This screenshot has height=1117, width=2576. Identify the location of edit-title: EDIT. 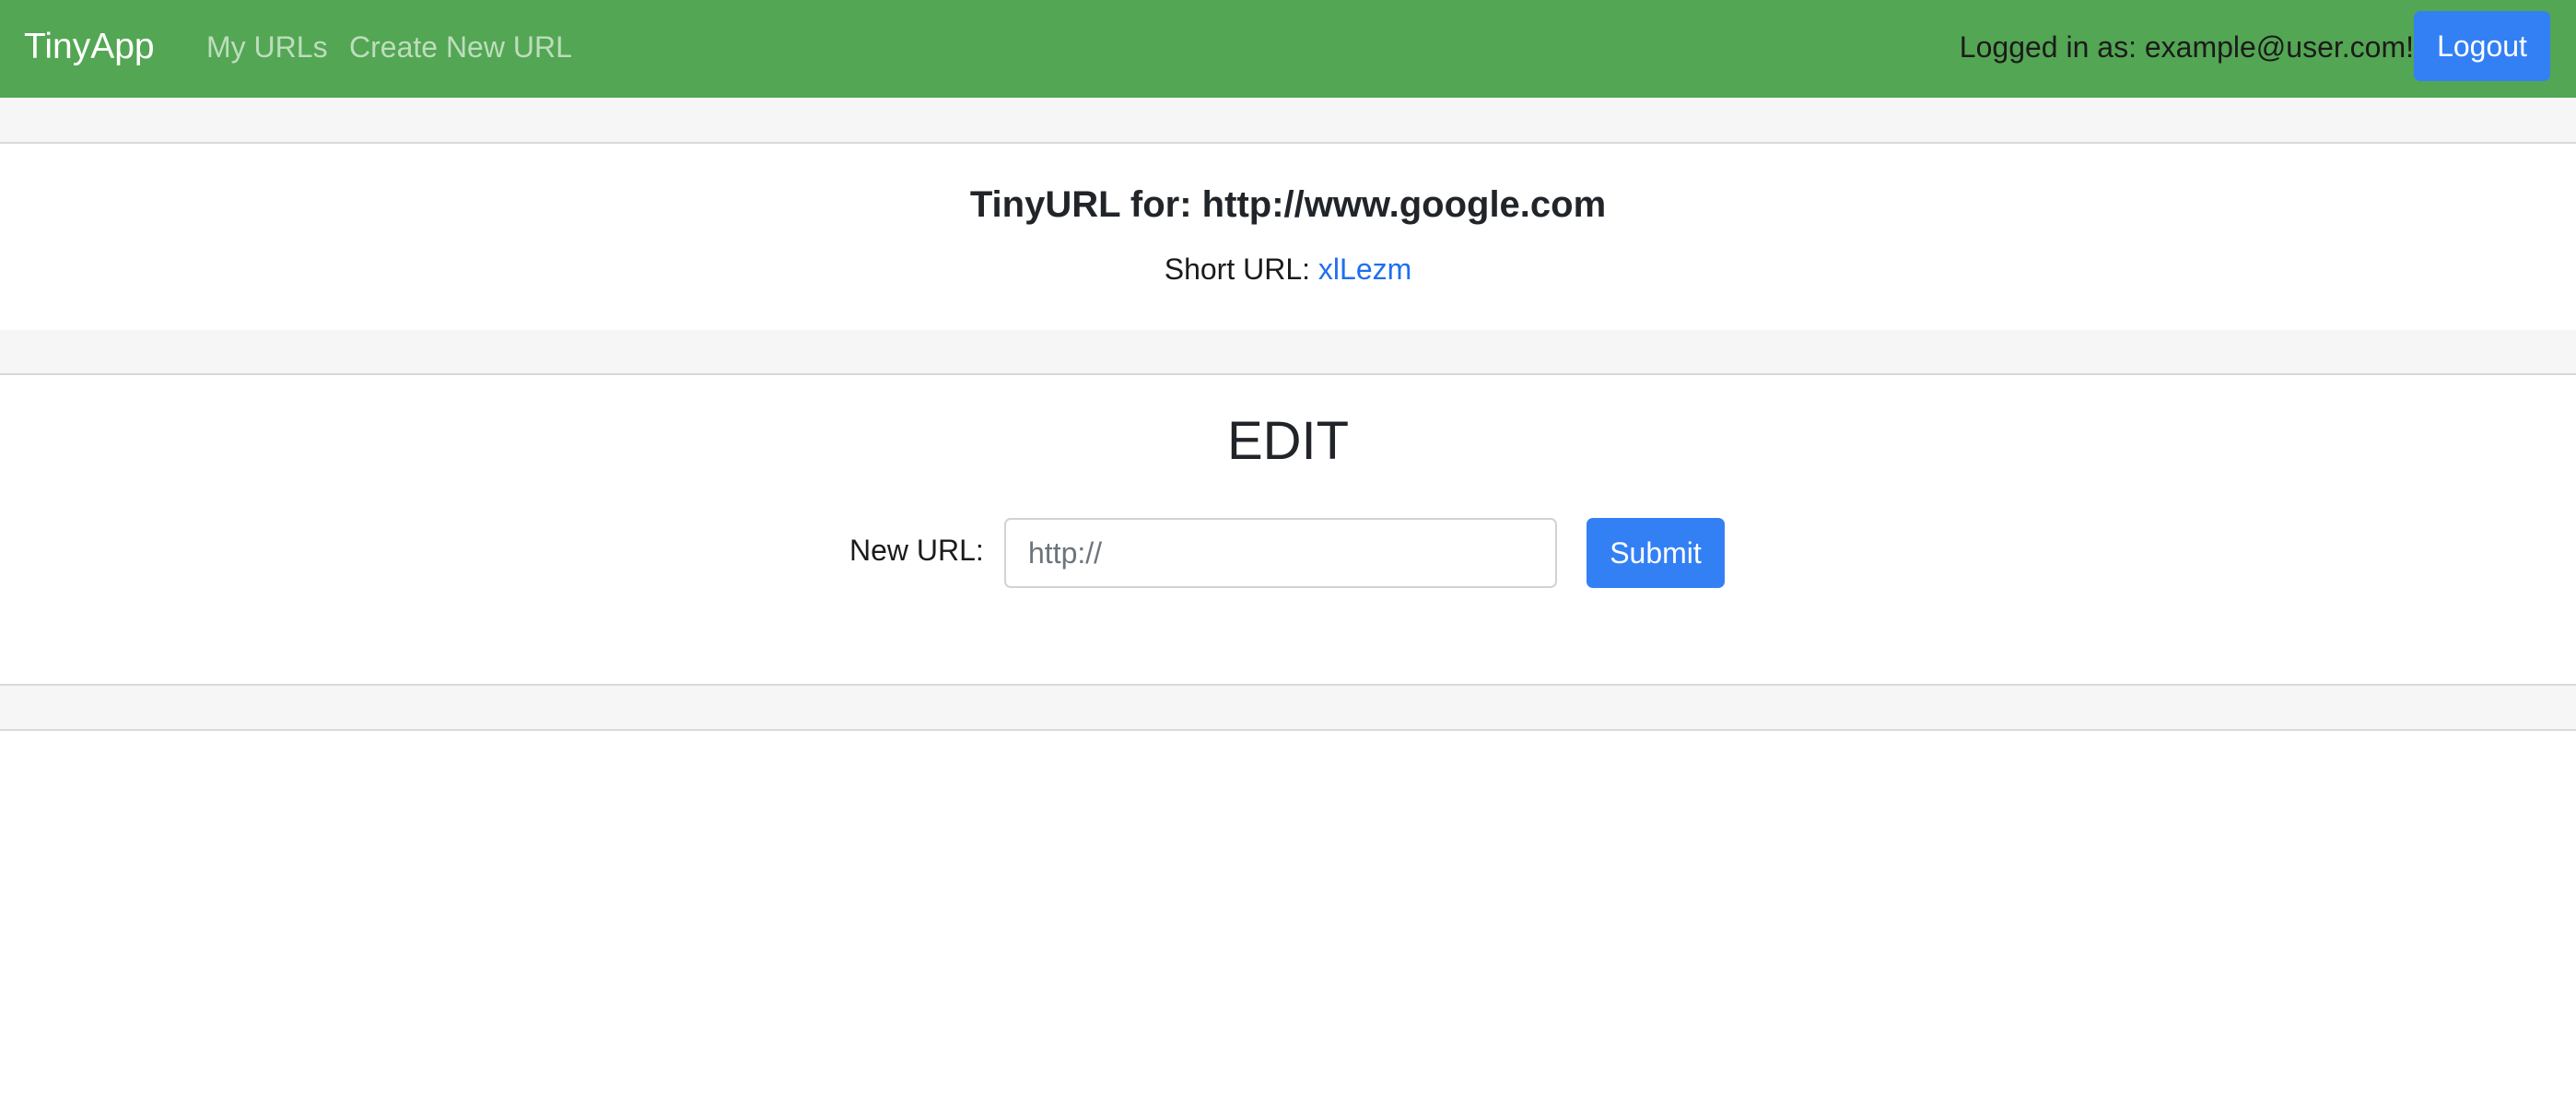
(1288, 441).